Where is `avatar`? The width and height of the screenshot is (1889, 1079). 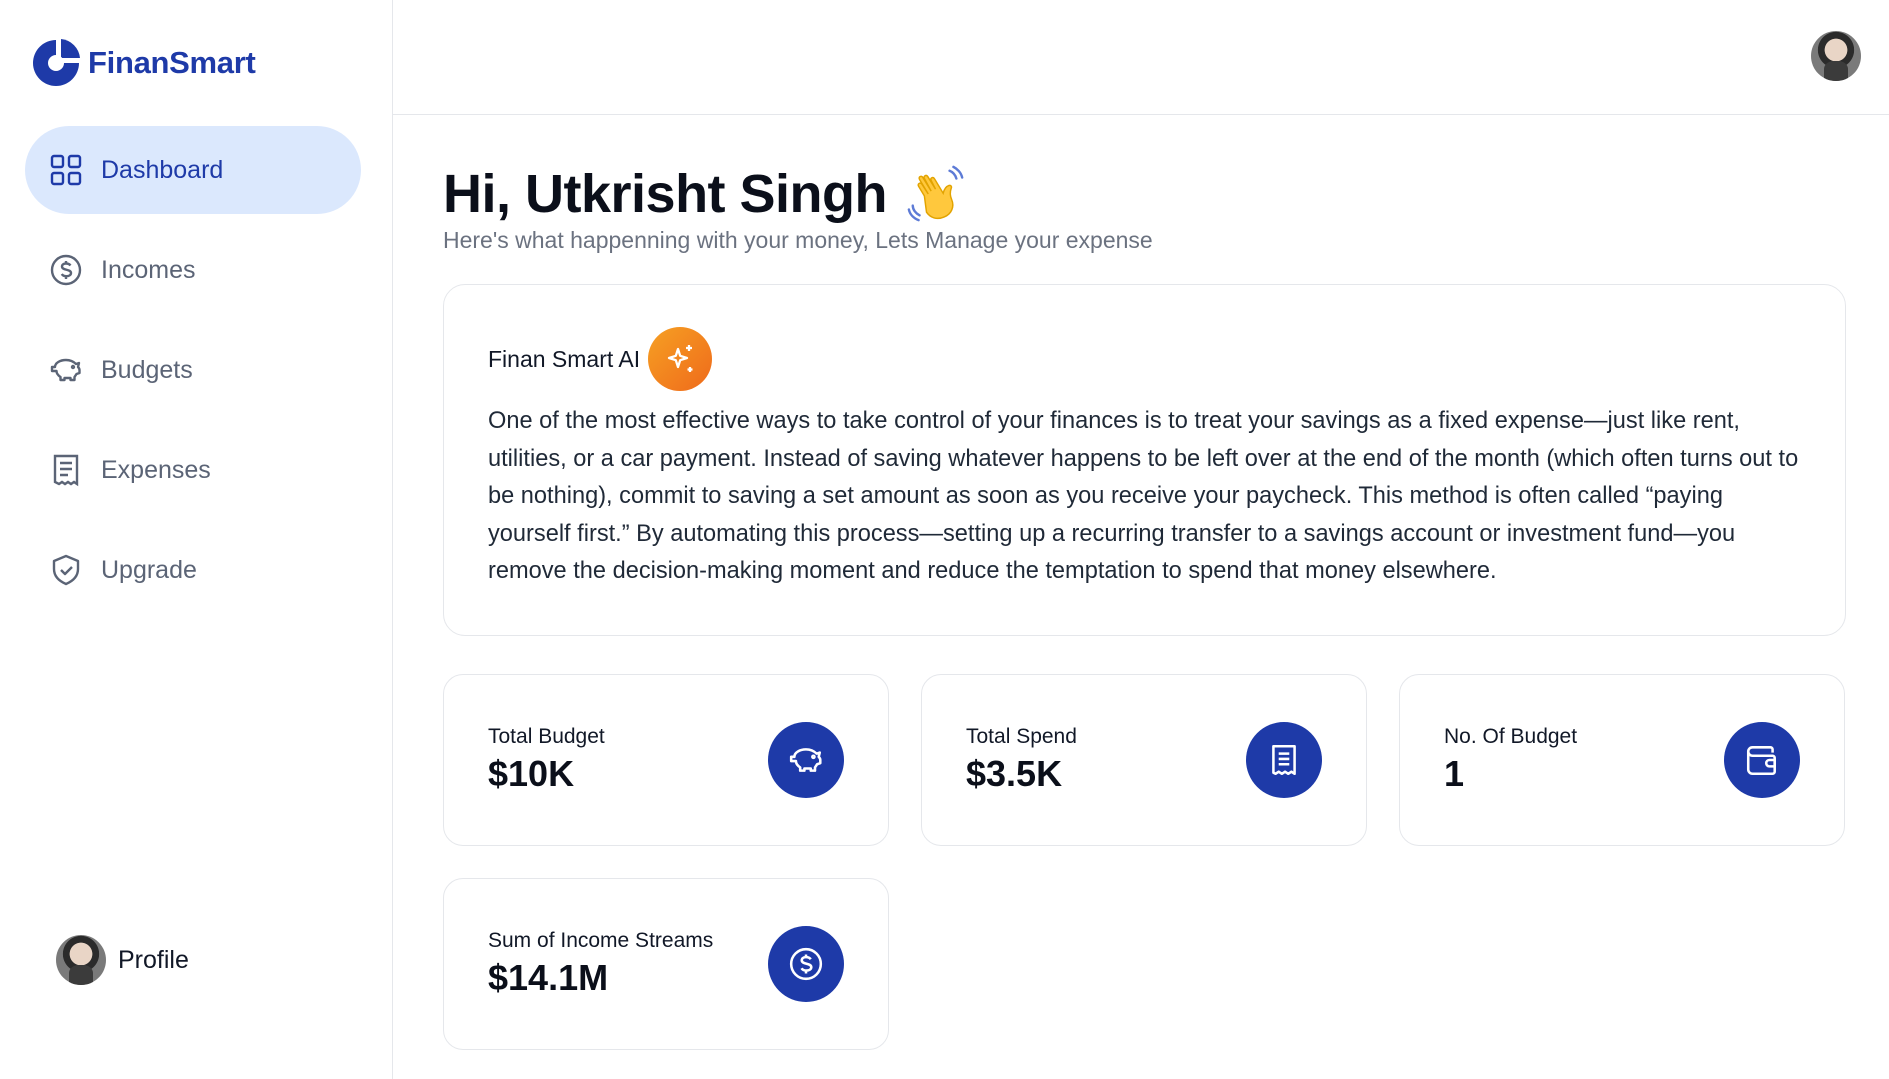 avatar is located at coordinates (81, 960).